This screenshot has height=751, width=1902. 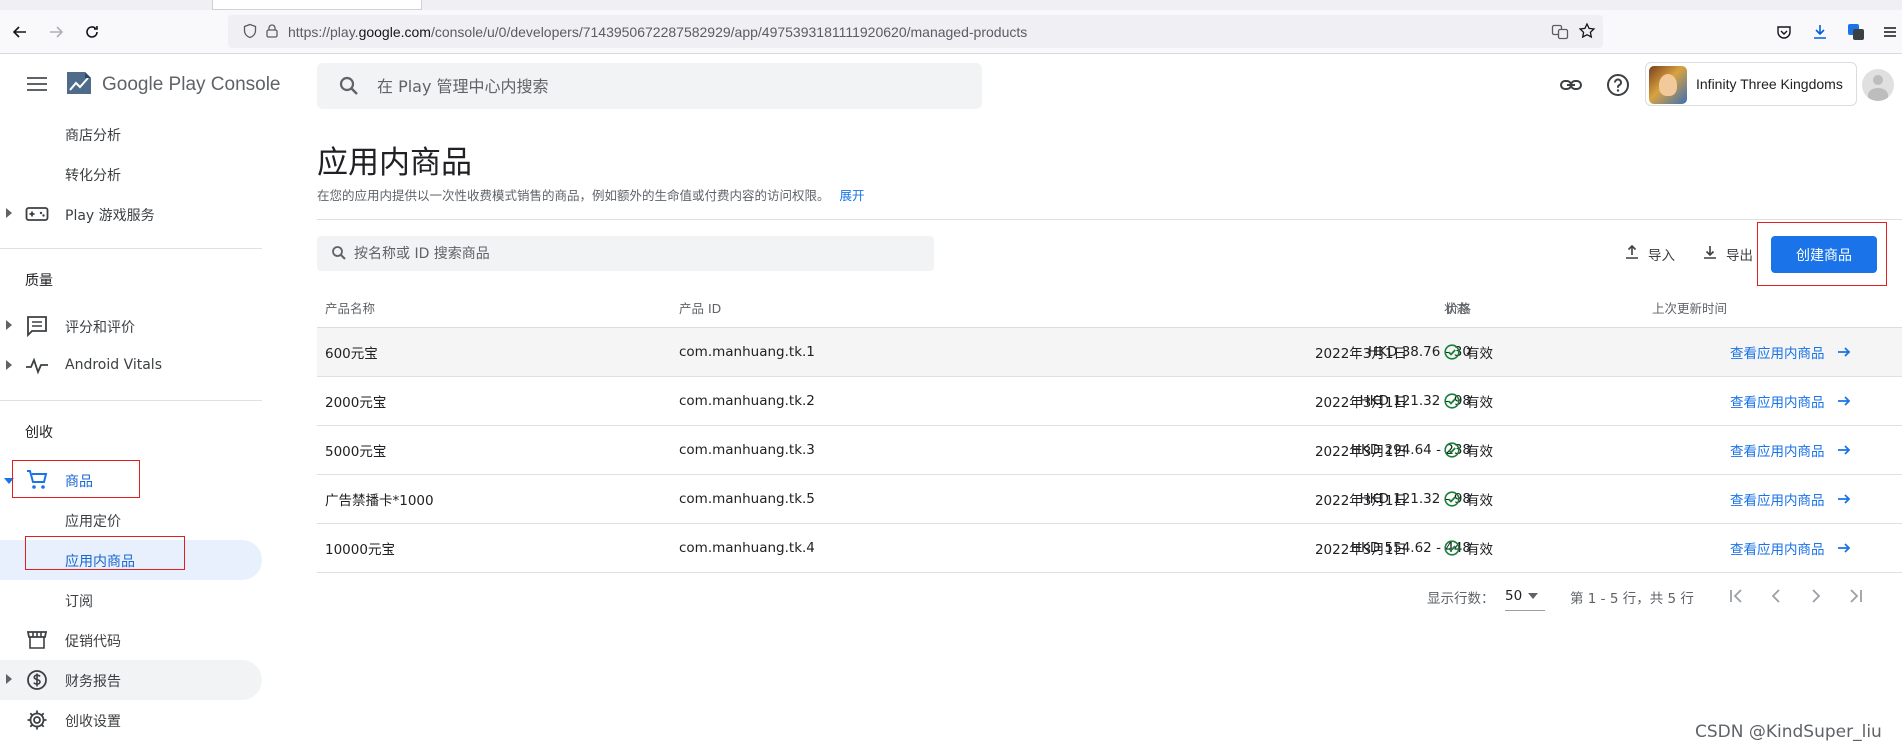 I want to click on app-menu-icon, so click(x=1890, y=32).